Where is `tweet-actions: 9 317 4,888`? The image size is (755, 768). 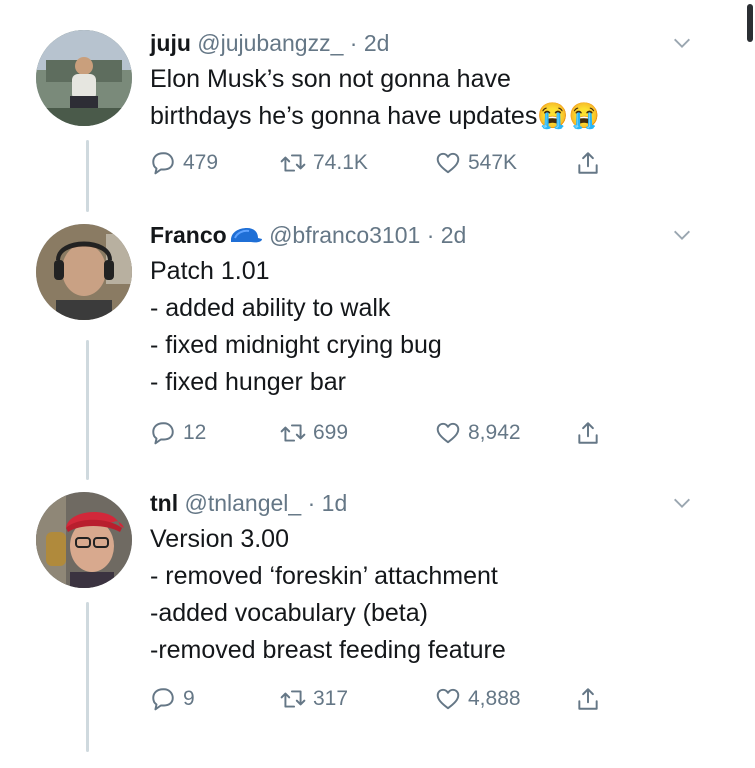 tweet-actions: 9 317 4,888 is located at coordinates (390, 699).